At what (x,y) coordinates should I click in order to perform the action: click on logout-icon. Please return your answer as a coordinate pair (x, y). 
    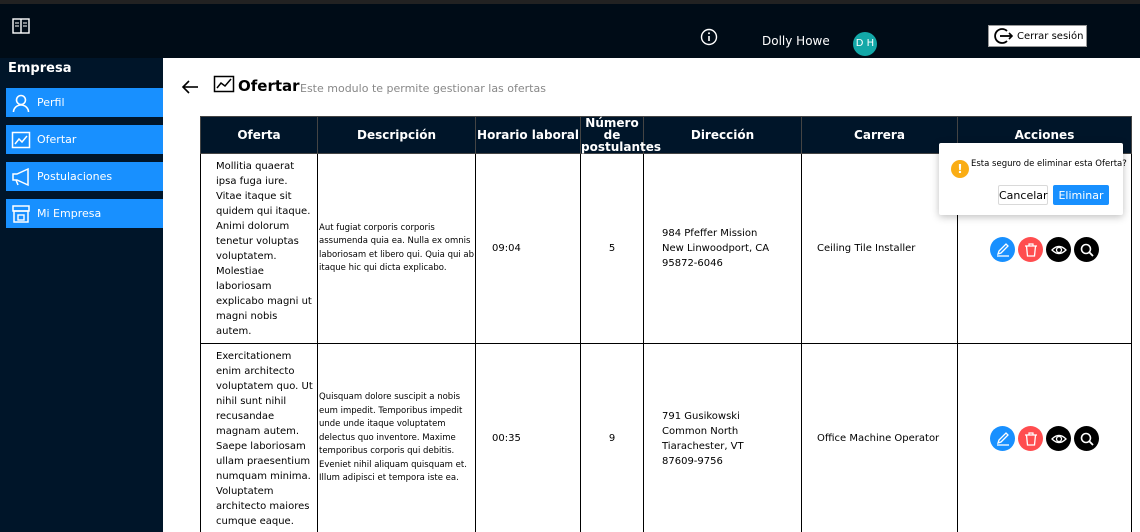
    Looking at the image, I should click on (1003, 36).